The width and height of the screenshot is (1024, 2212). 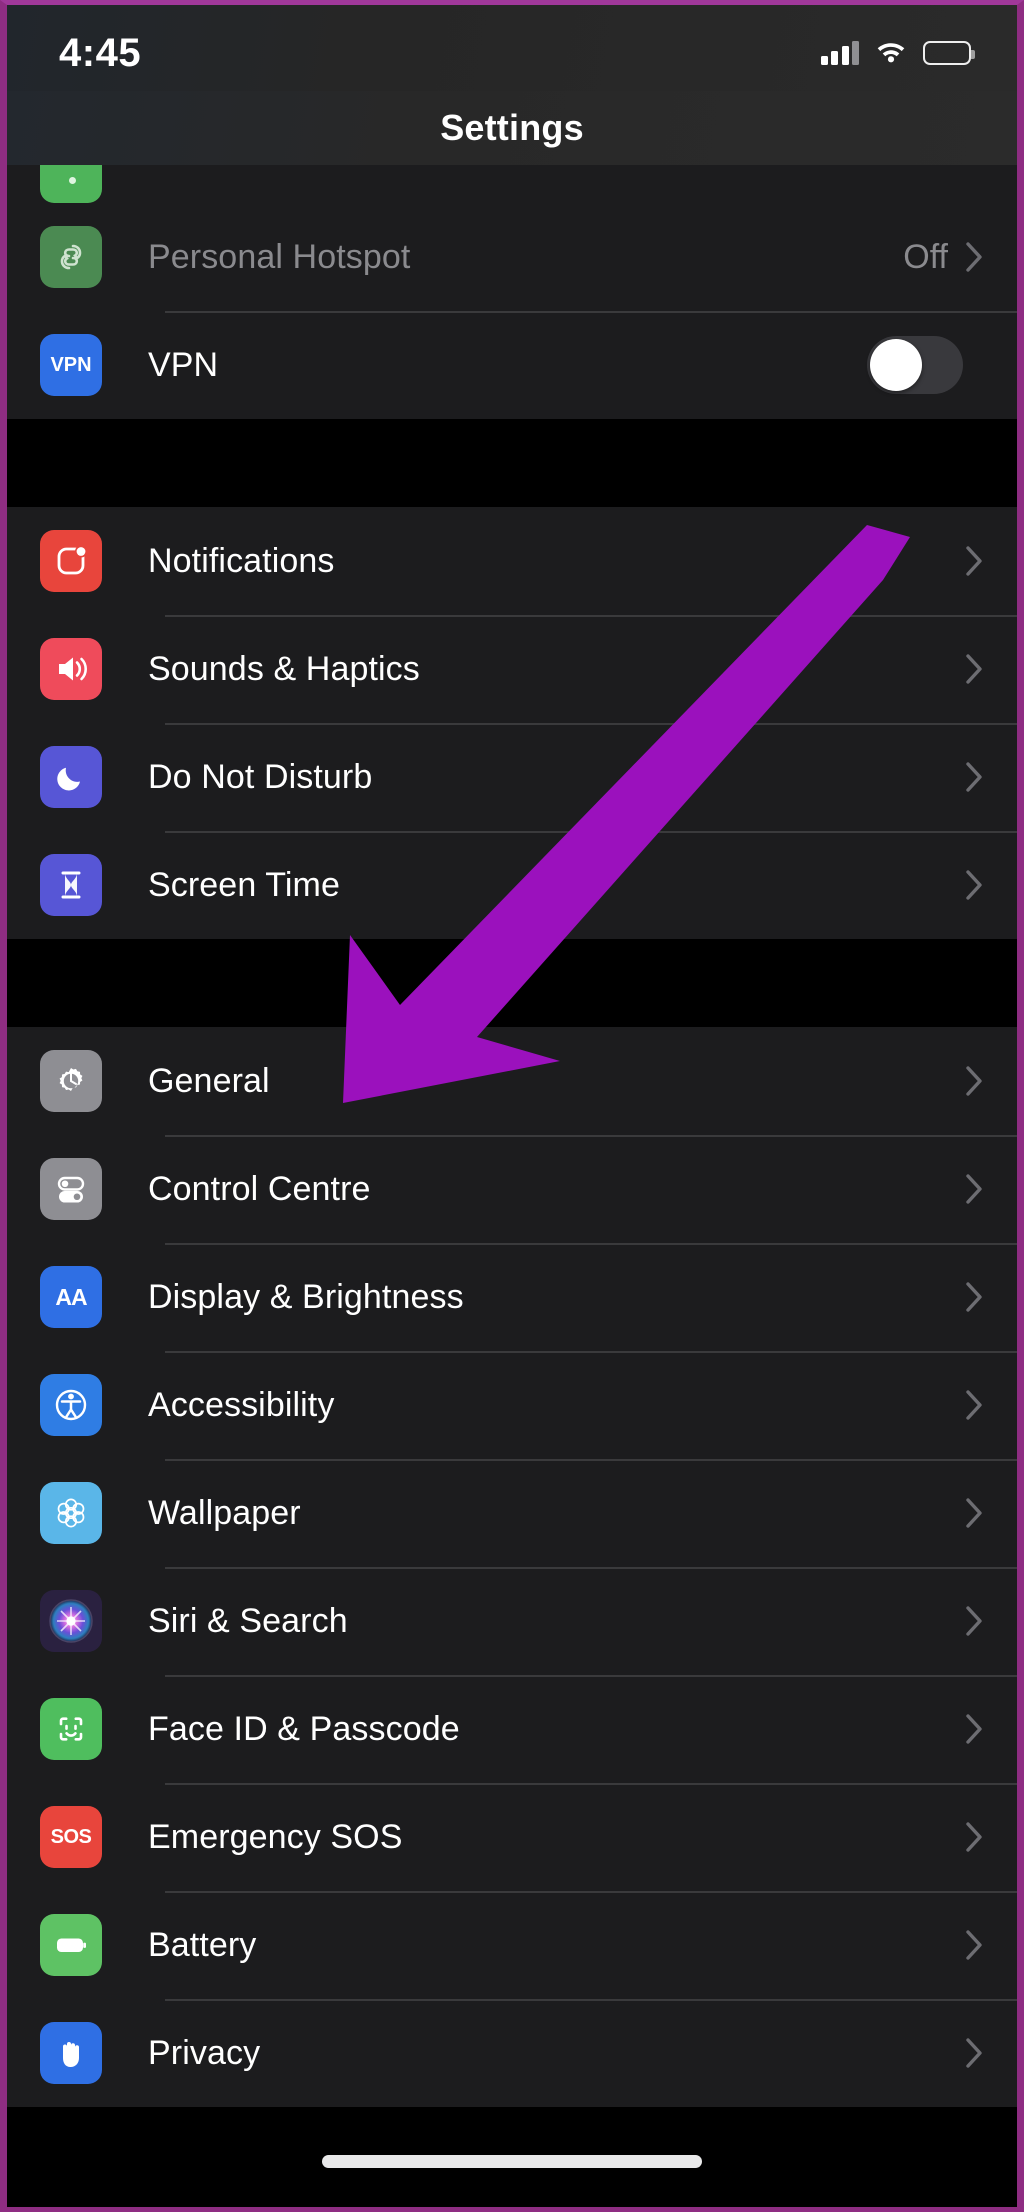 I want to click on home-indicator-area, so click(x=512, y=2161).